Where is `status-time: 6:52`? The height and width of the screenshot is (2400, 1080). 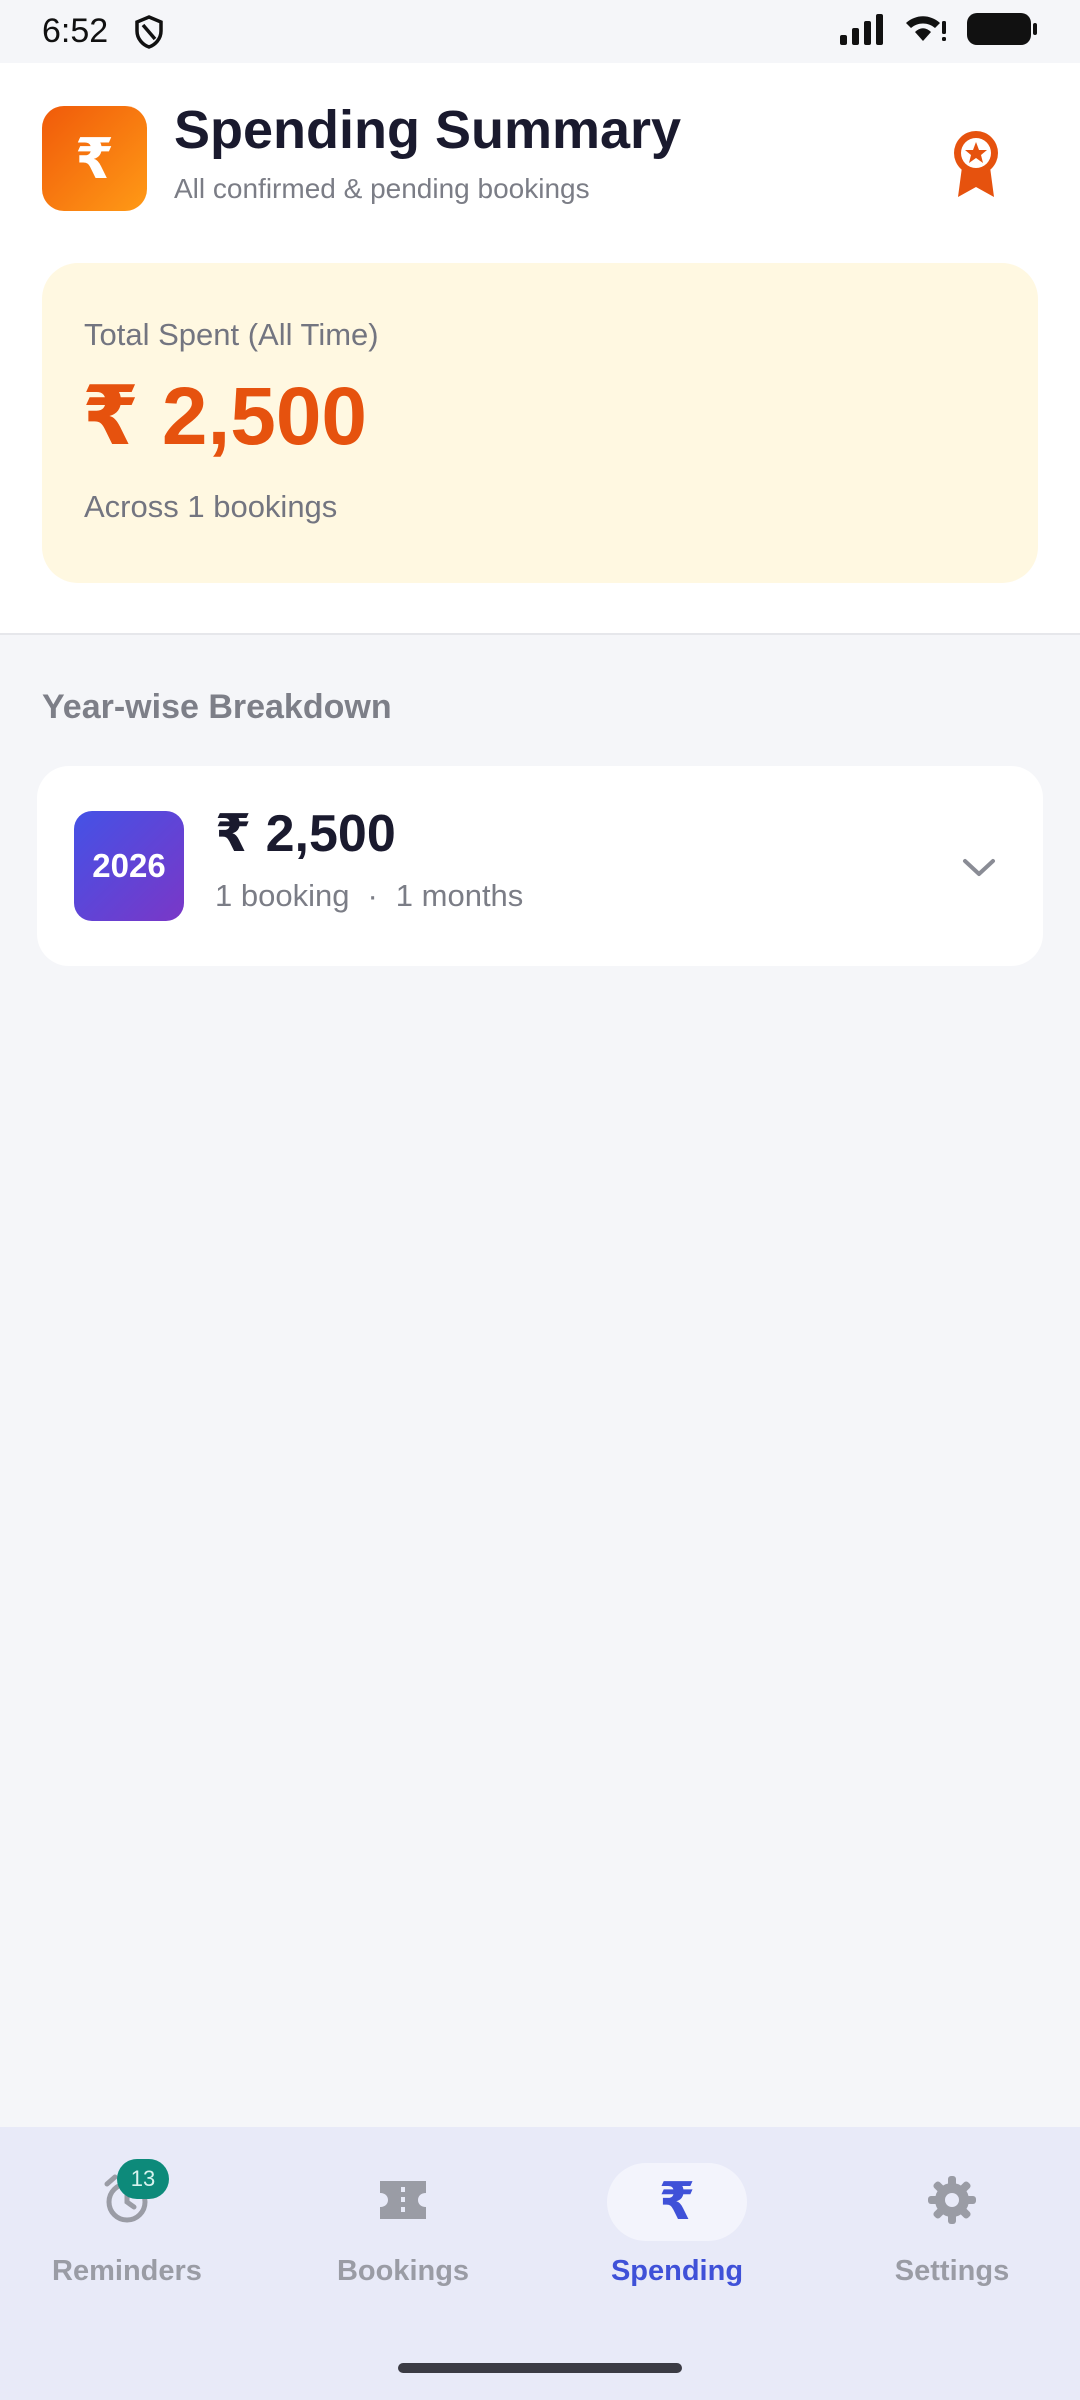
status-time: 6:52 is located at coordinates (75, 31).